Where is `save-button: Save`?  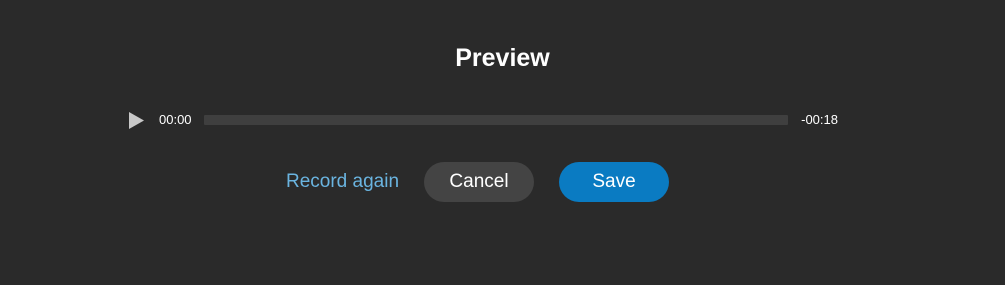
save-button: Save is located at coordinates (614, 182).